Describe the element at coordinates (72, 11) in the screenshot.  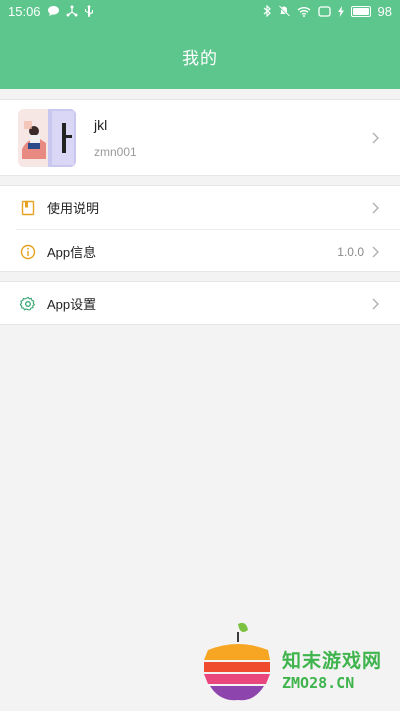
I see `share-icon` at that location.